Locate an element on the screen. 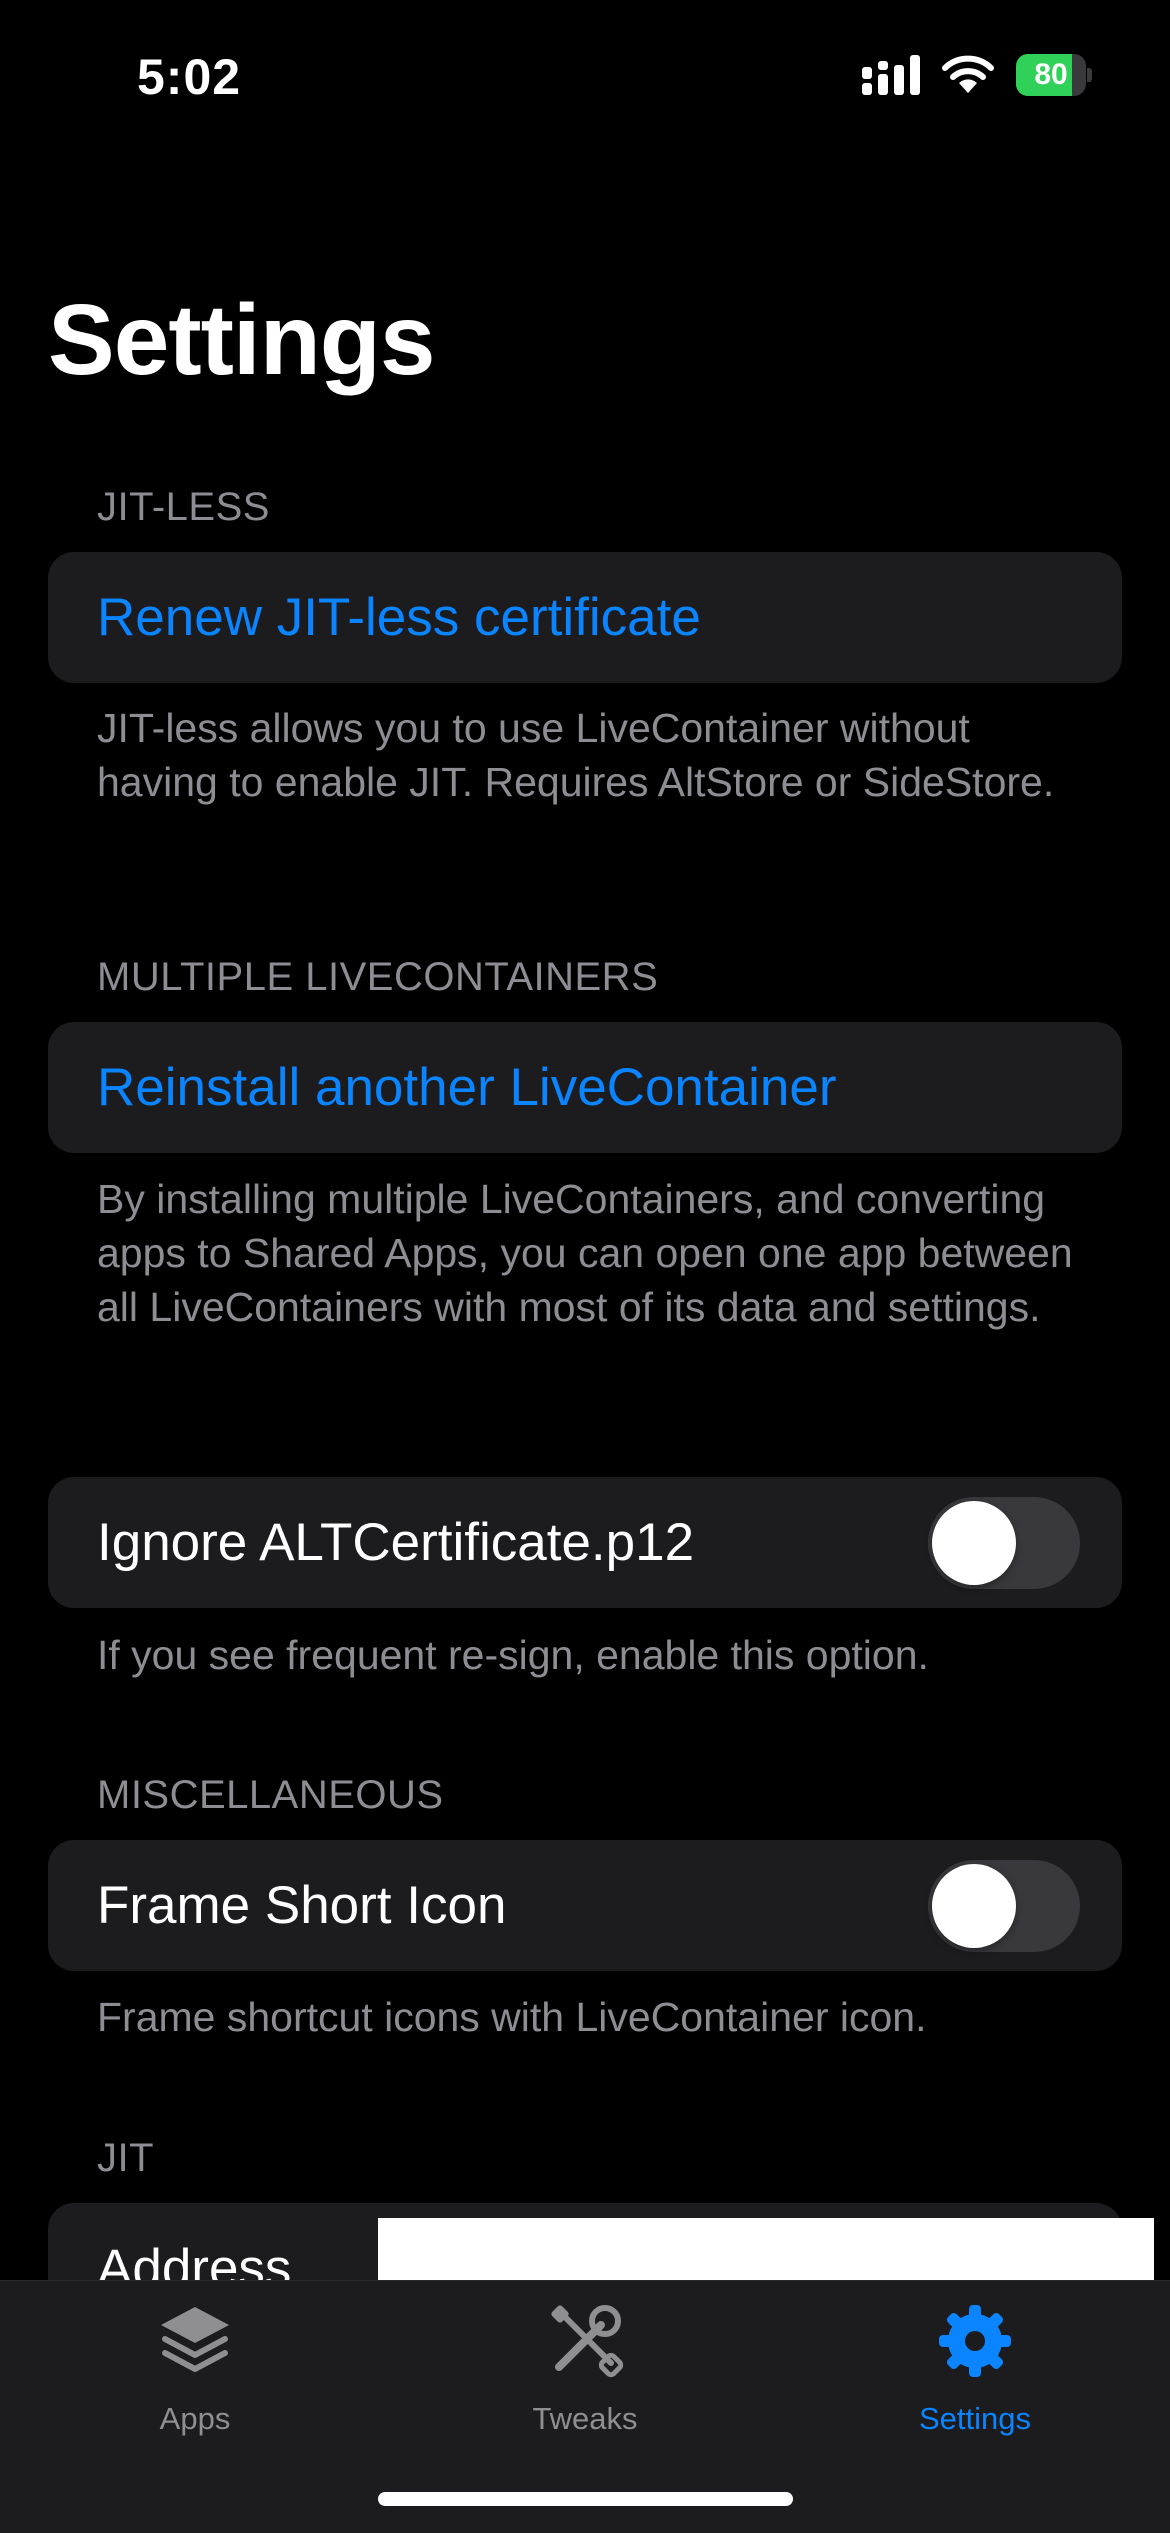  section-header-miscellaneous: MISCELLANEOUS is located at coordinates (270, 1795).